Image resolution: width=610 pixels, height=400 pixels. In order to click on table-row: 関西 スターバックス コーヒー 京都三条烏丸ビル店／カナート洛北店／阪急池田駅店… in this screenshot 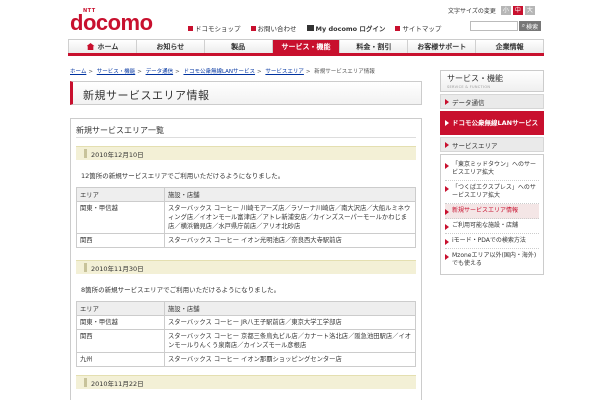, I will do `click(246, 341)`.